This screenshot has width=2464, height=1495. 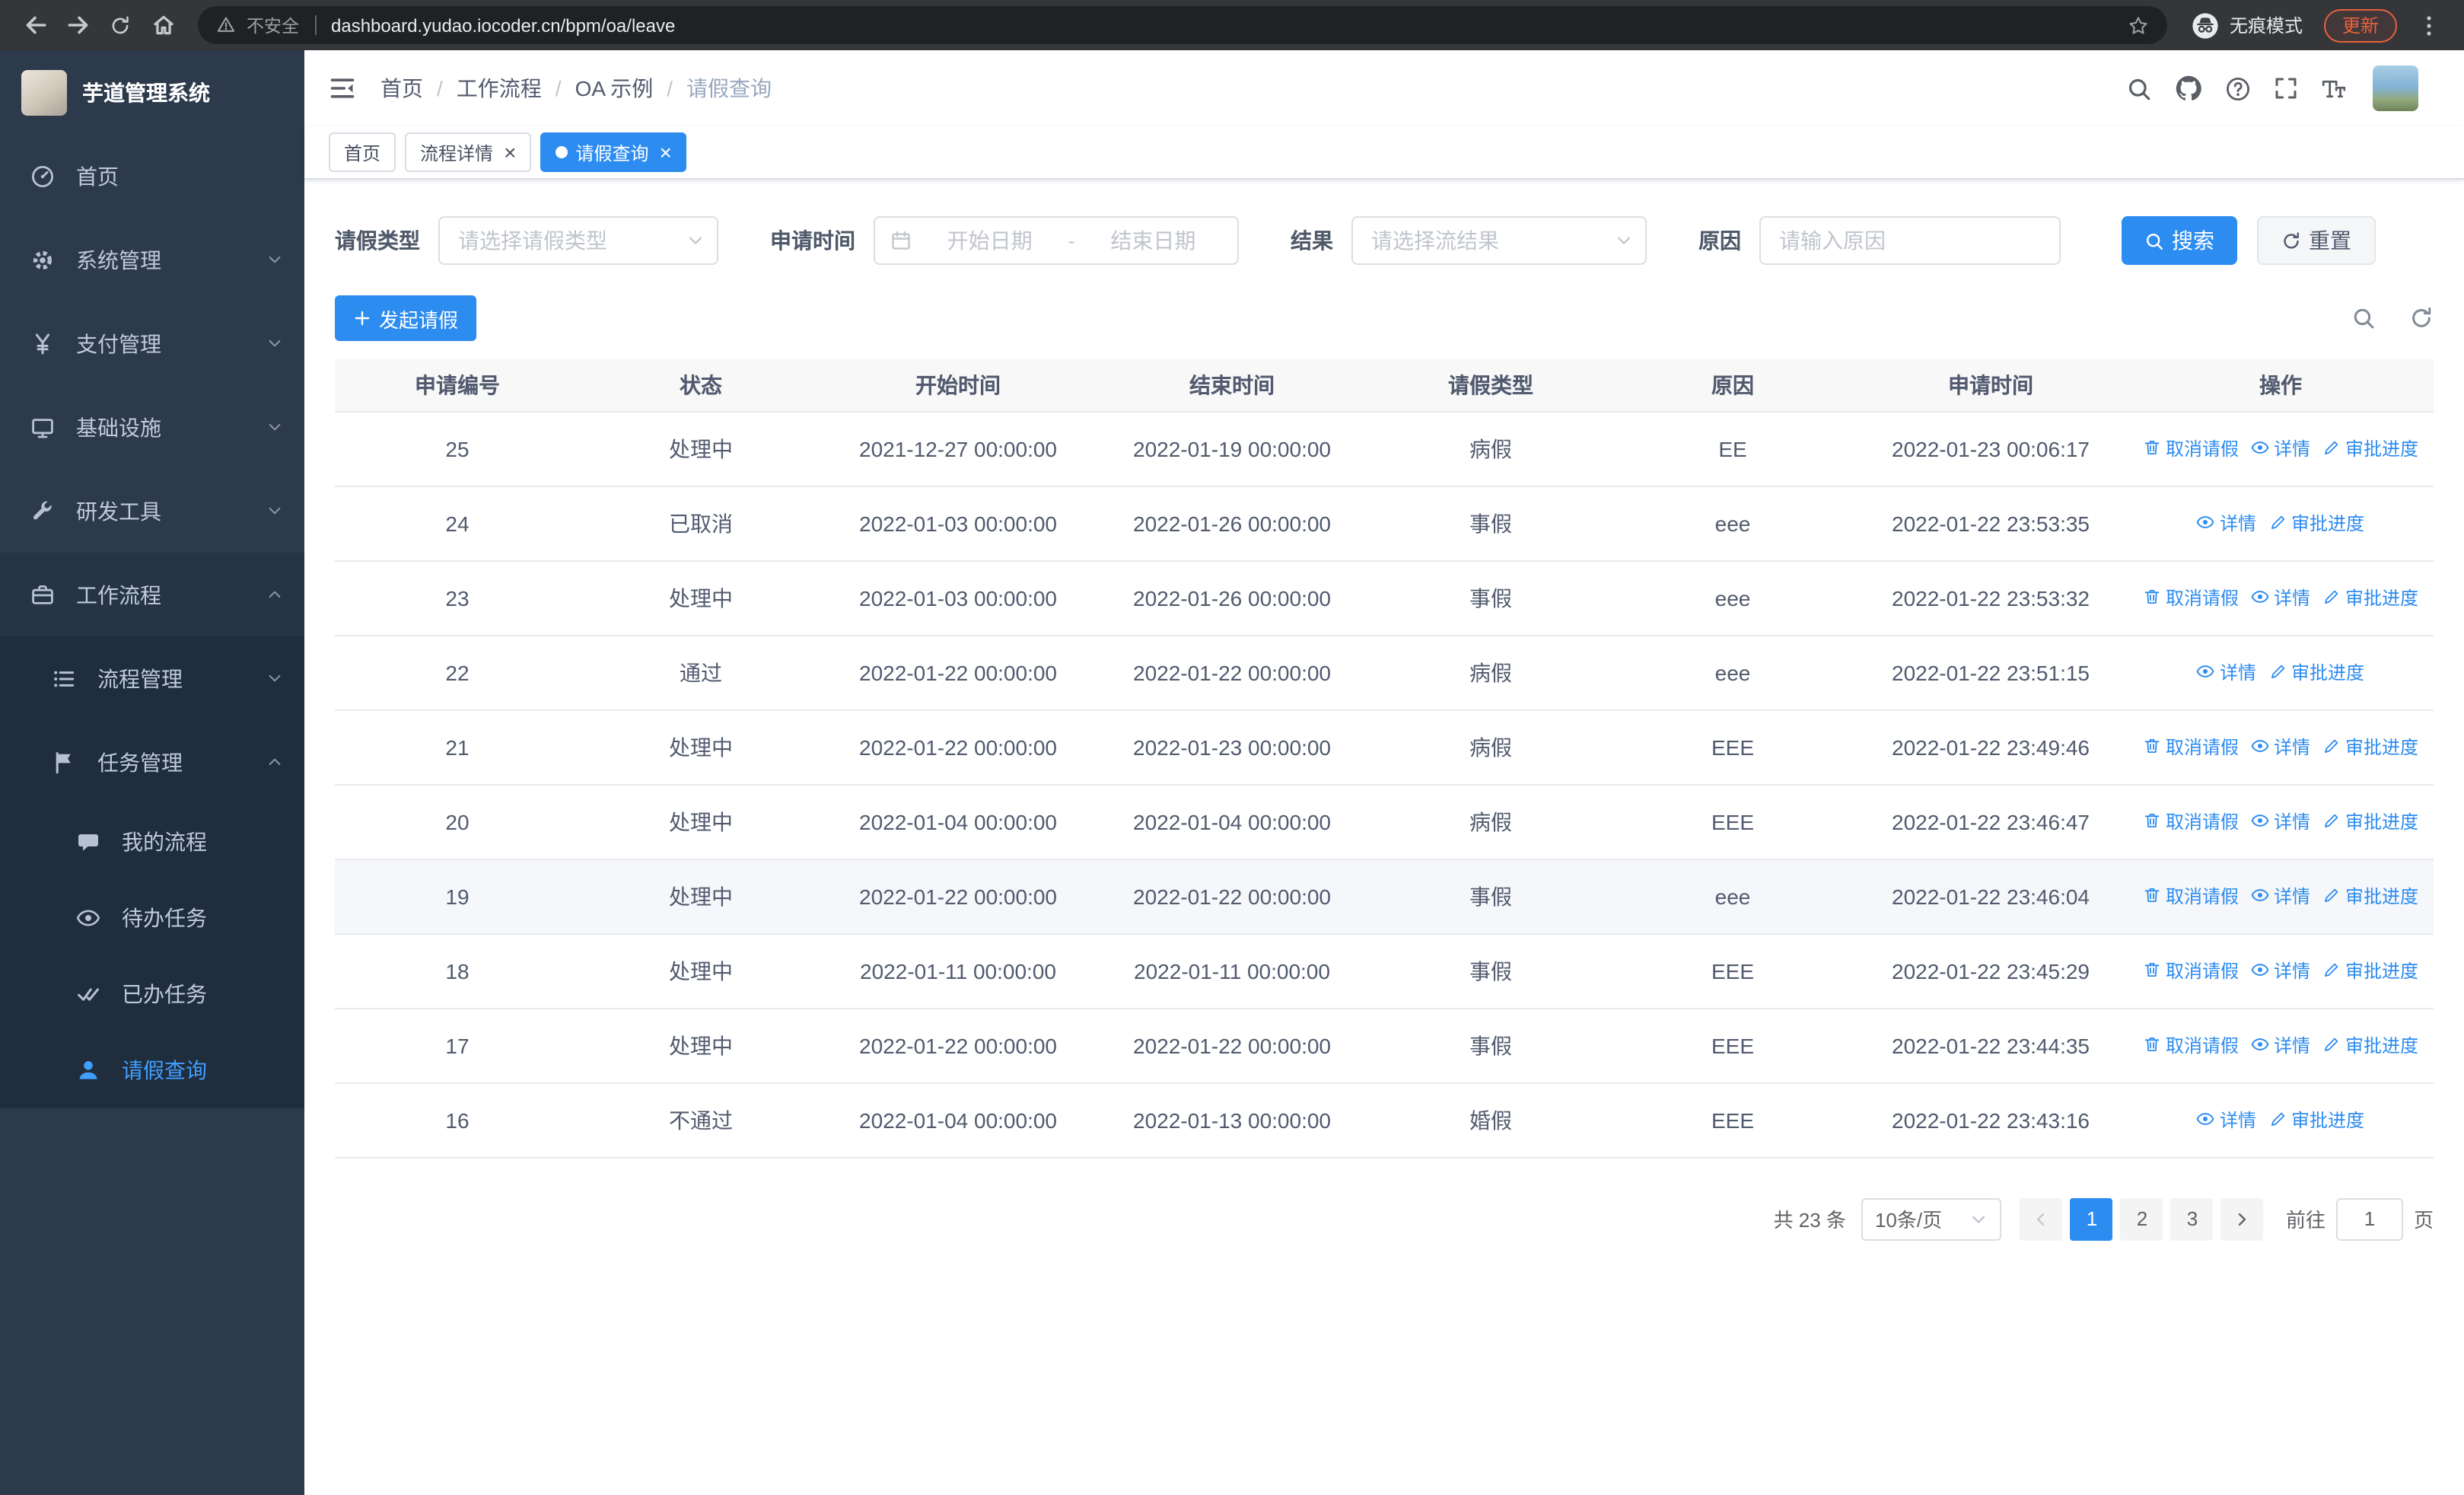 What do you see at coordinates (2192, 1218) in the screenshot?
I see `page-button-3: 3` at bounding box center [2192, 1218].